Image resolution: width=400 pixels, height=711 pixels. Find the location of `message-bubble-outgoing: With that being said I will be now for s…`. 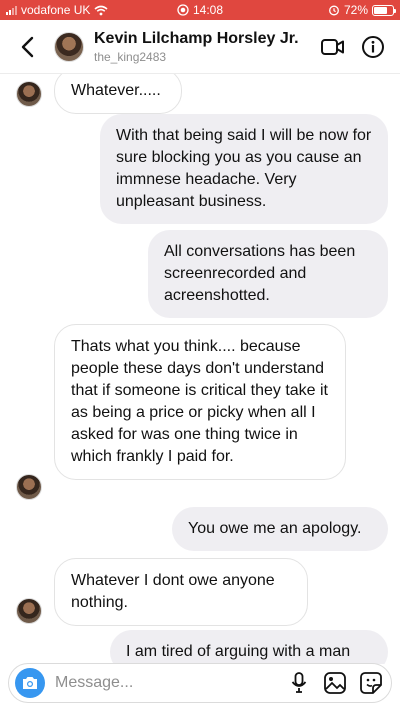

message-bubble-outgoing: With that being said I will be now for s… is located at coordinates (244, 169).